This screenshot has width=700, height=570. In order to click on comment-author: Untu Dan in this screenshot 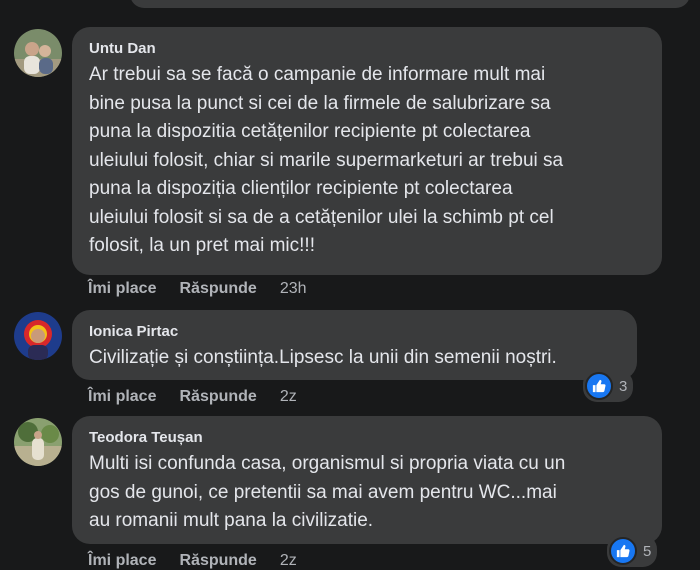, I will do `click(367, 49)`.